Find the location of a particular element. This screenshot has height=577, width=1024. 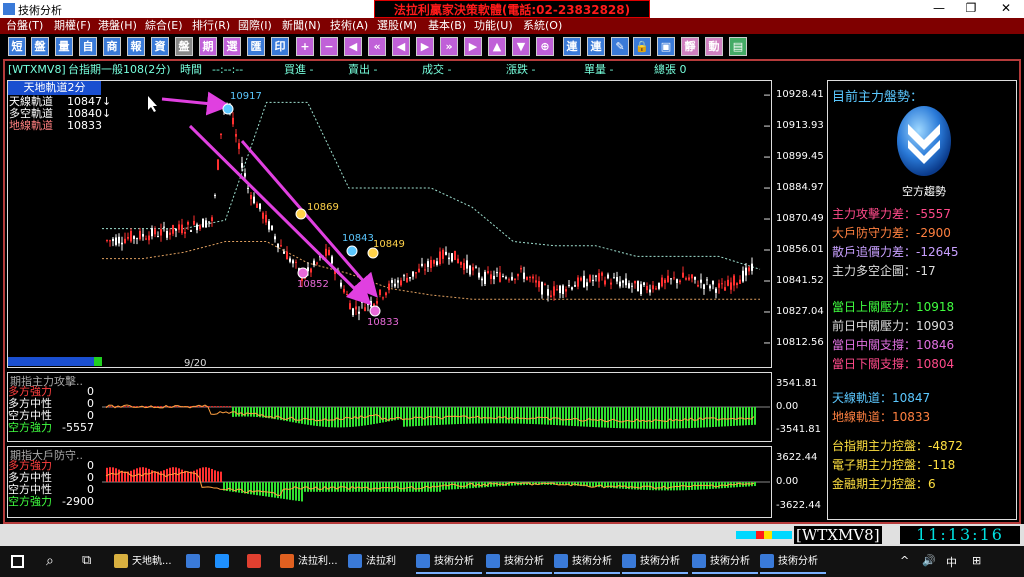

toolbar-button: « is located at coordinates (377, 46).